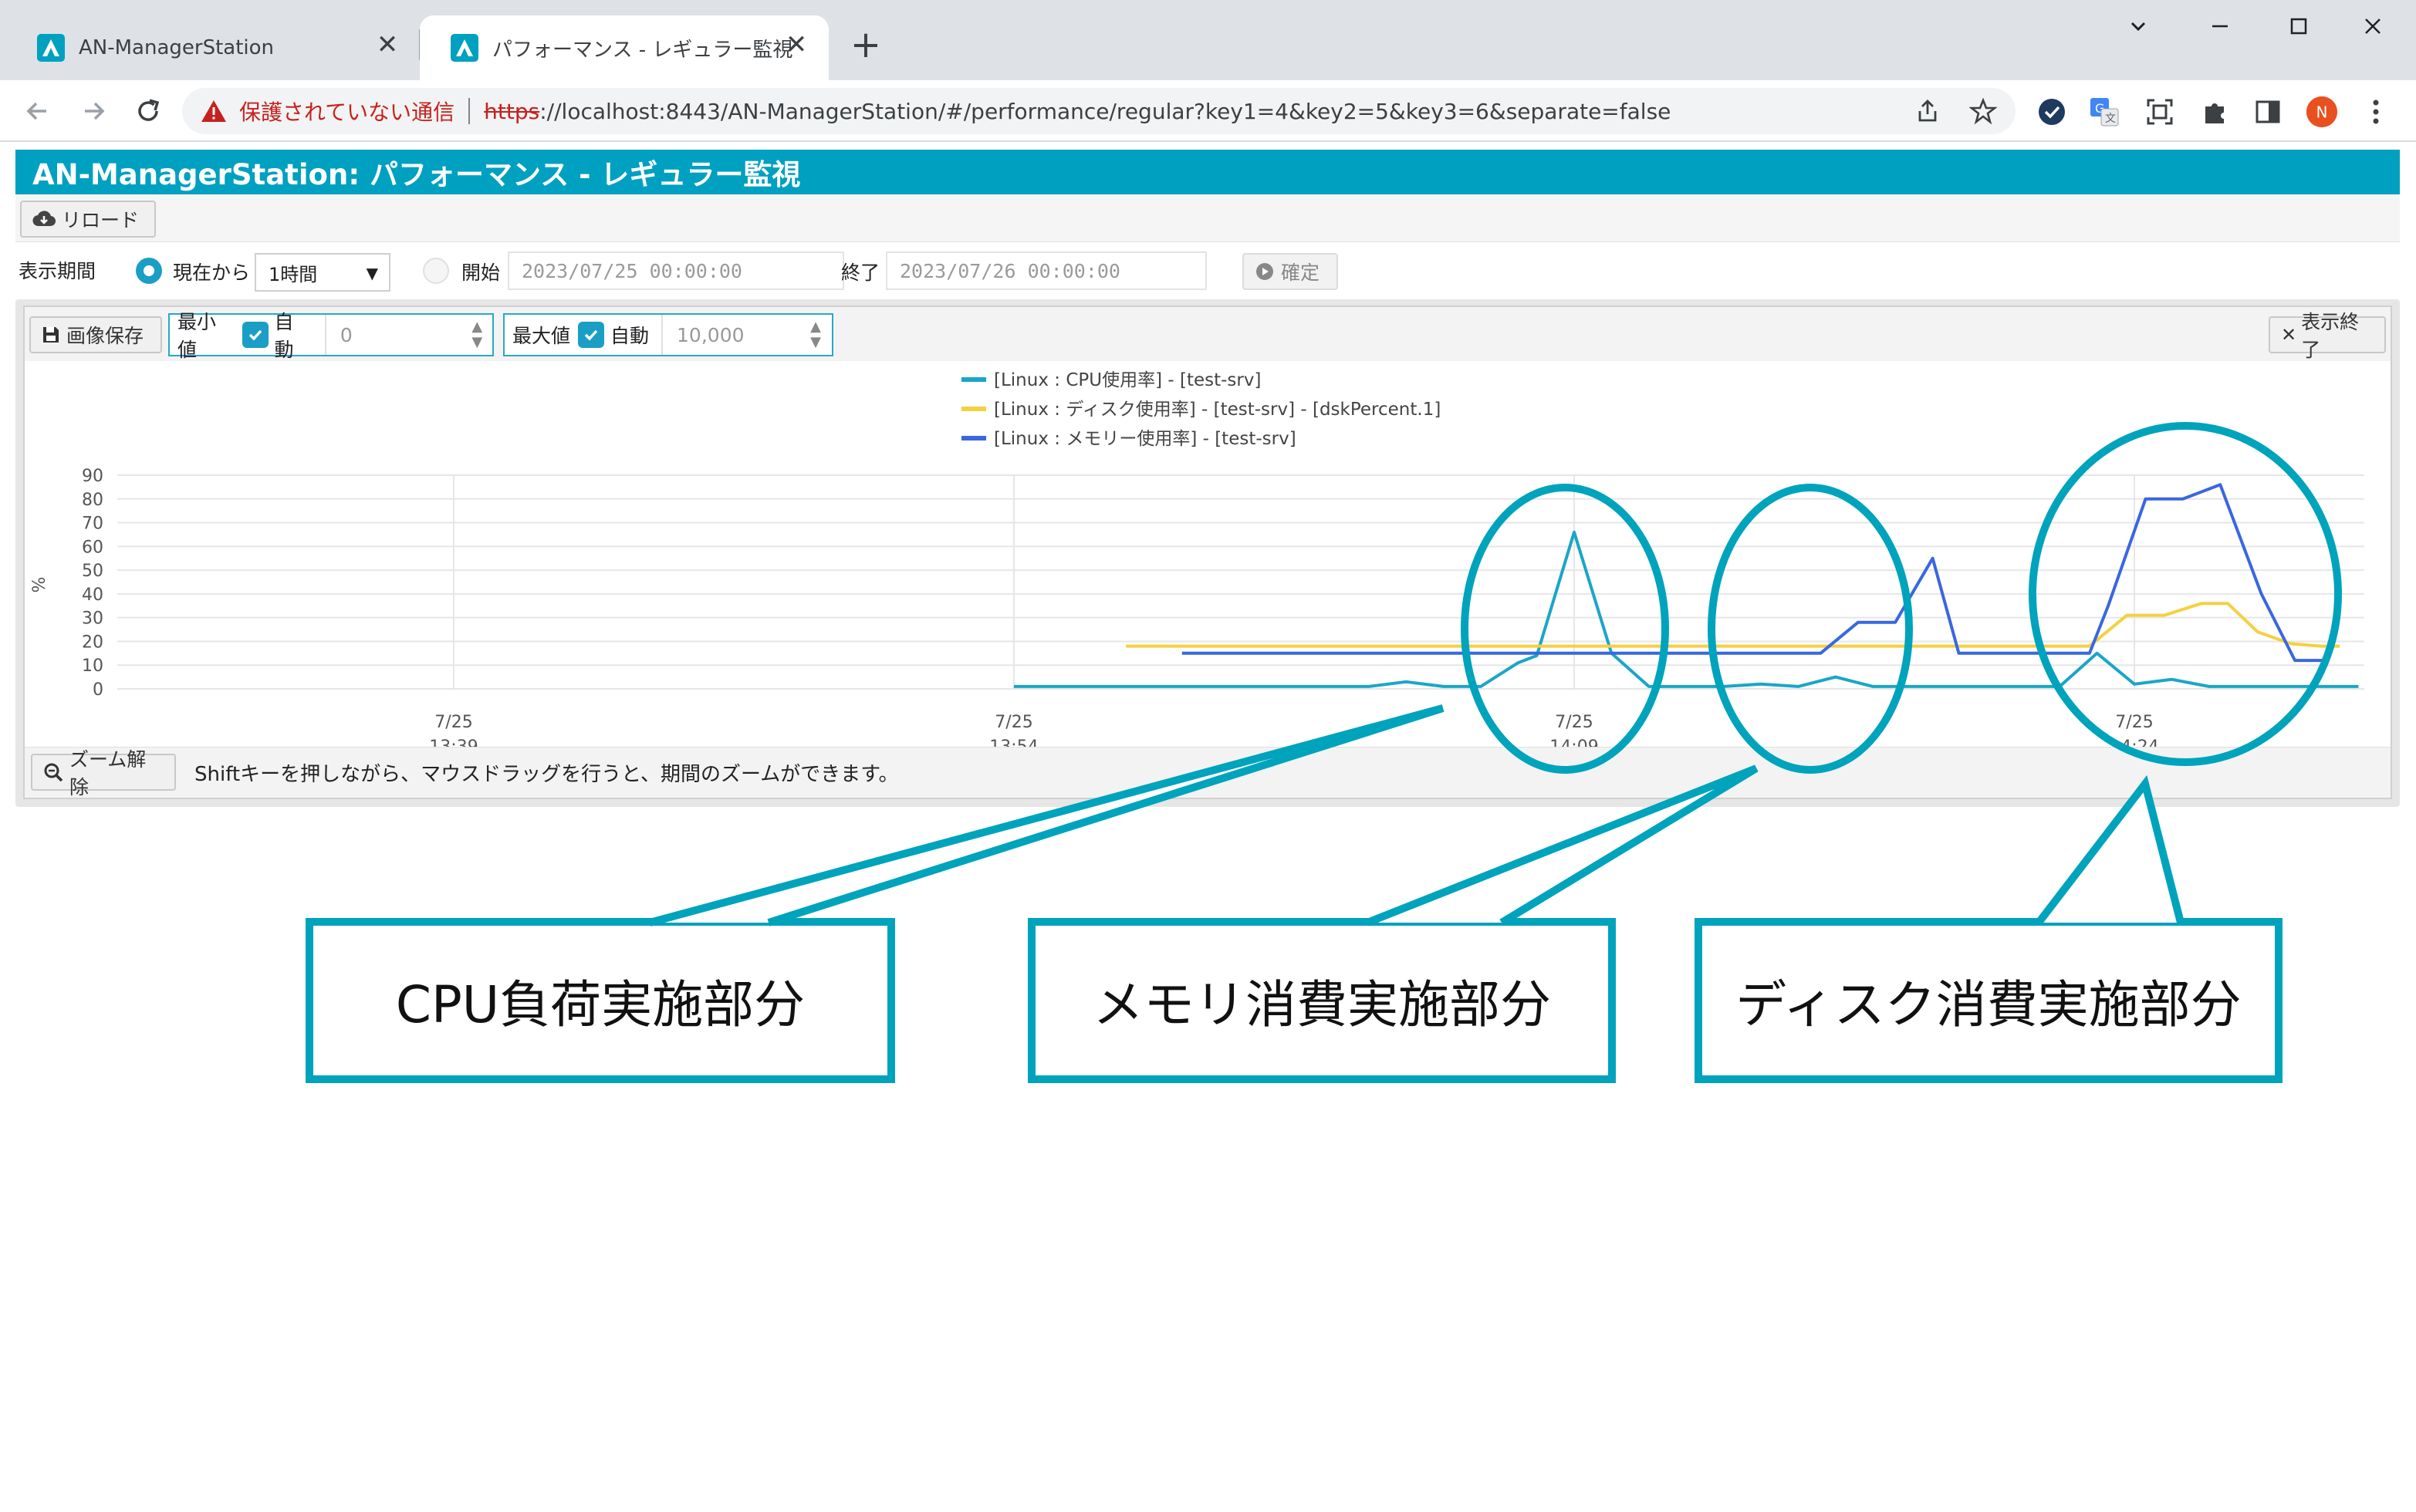 This screenshot has height=1512, width=2416. I want to click on memory-highlight-ellipse, so click(1811, 629).